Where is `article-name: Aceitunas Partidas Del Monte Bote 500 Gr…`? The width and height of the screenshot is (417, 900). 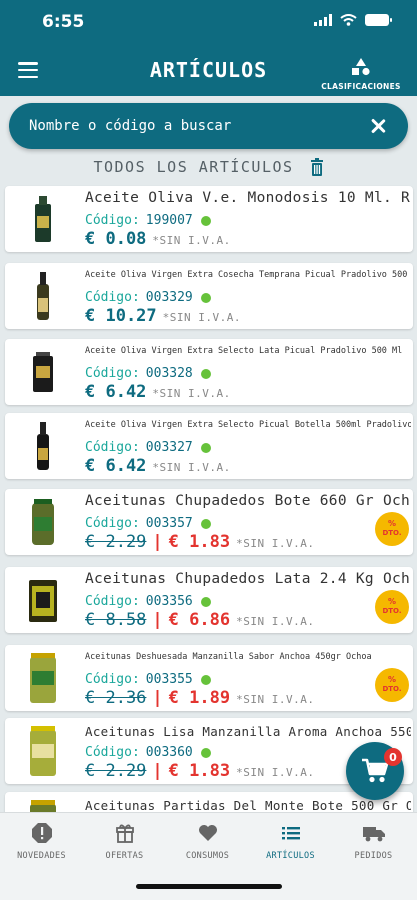 article-name: Aceitunas Partidas Del Monte Bote 500 Gr… is located at coordinates (248, 805).